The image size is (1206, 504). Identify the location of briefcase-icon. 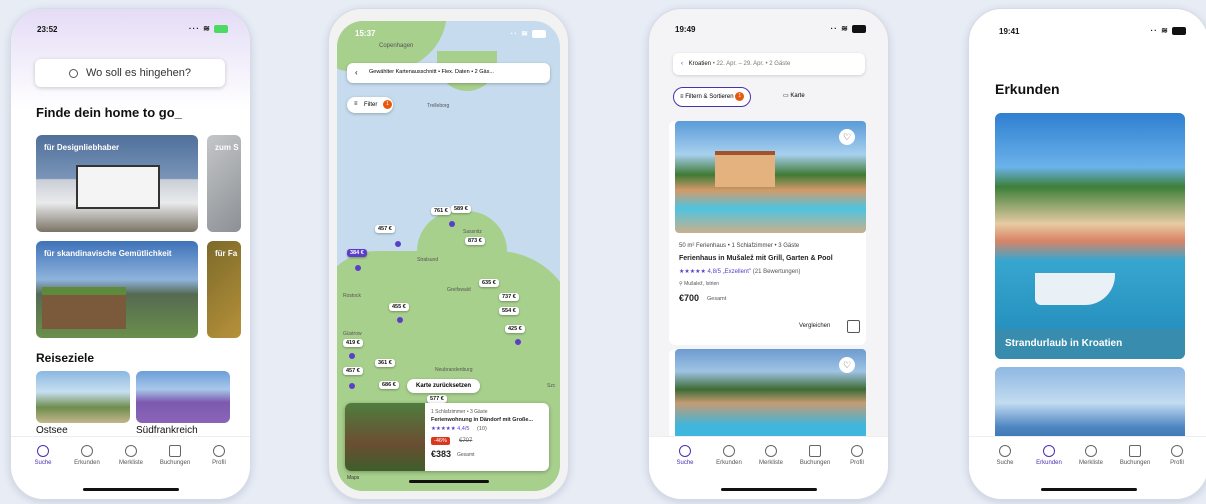
(815, 451).